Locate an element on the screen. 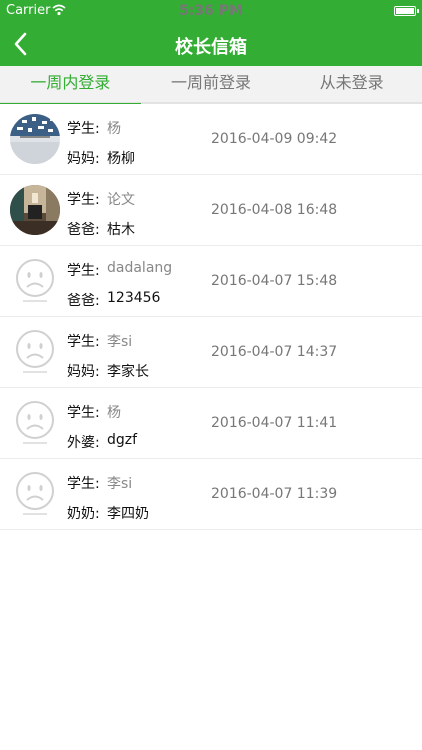  list-item: 学生: 杨 外婆: dgzf 2016-04-07 11:41 is located at coordinates (211, 423).